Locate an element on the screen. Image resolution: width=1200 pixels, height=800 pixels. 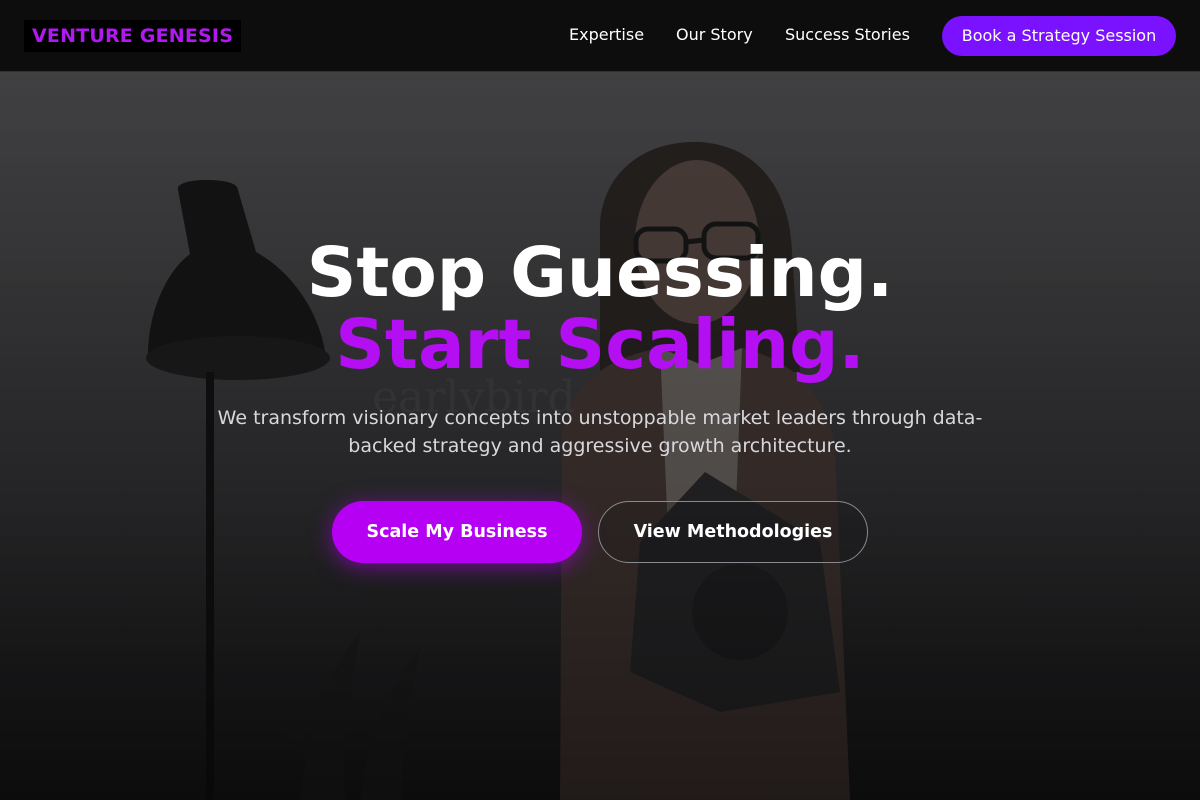
logo: VENTURE GENESIS is located at coordinates (133, 36).